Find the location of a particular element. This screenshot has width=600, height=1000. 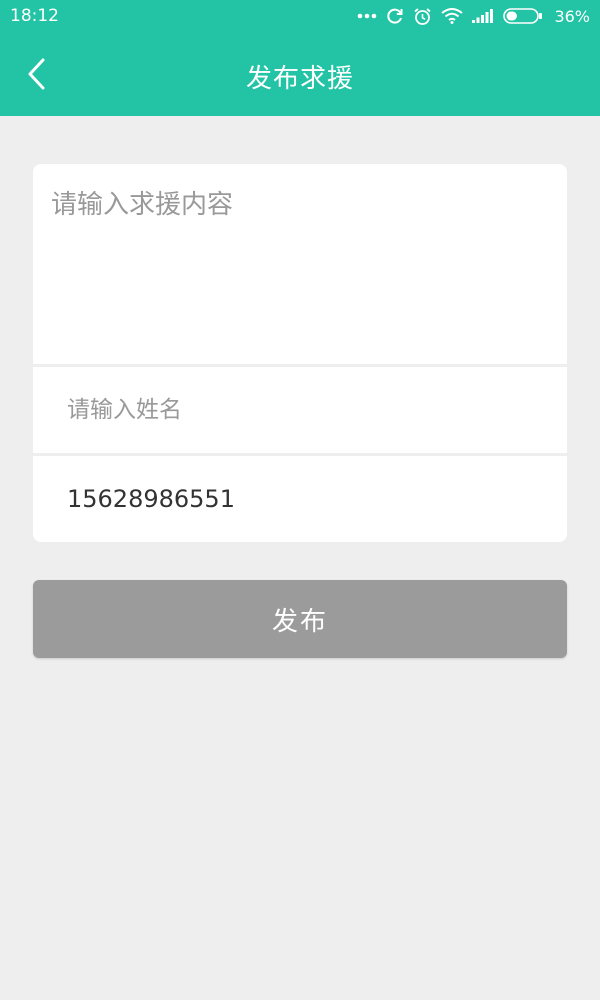

sync-icon is located at coordinates (395, 16).